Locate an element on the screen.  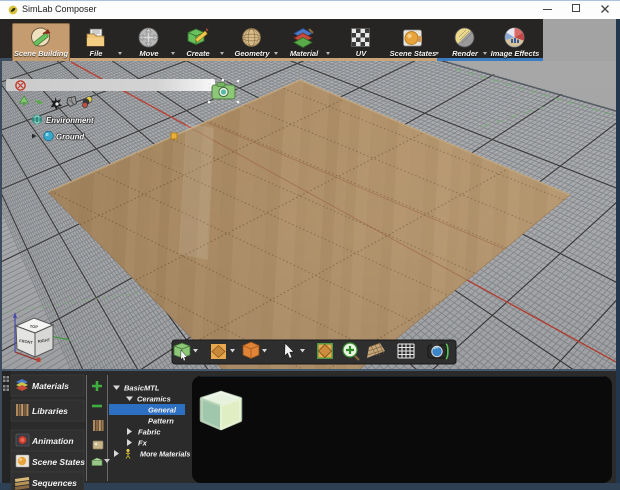
svg-text: Animation is located at coordinates (52, 441).